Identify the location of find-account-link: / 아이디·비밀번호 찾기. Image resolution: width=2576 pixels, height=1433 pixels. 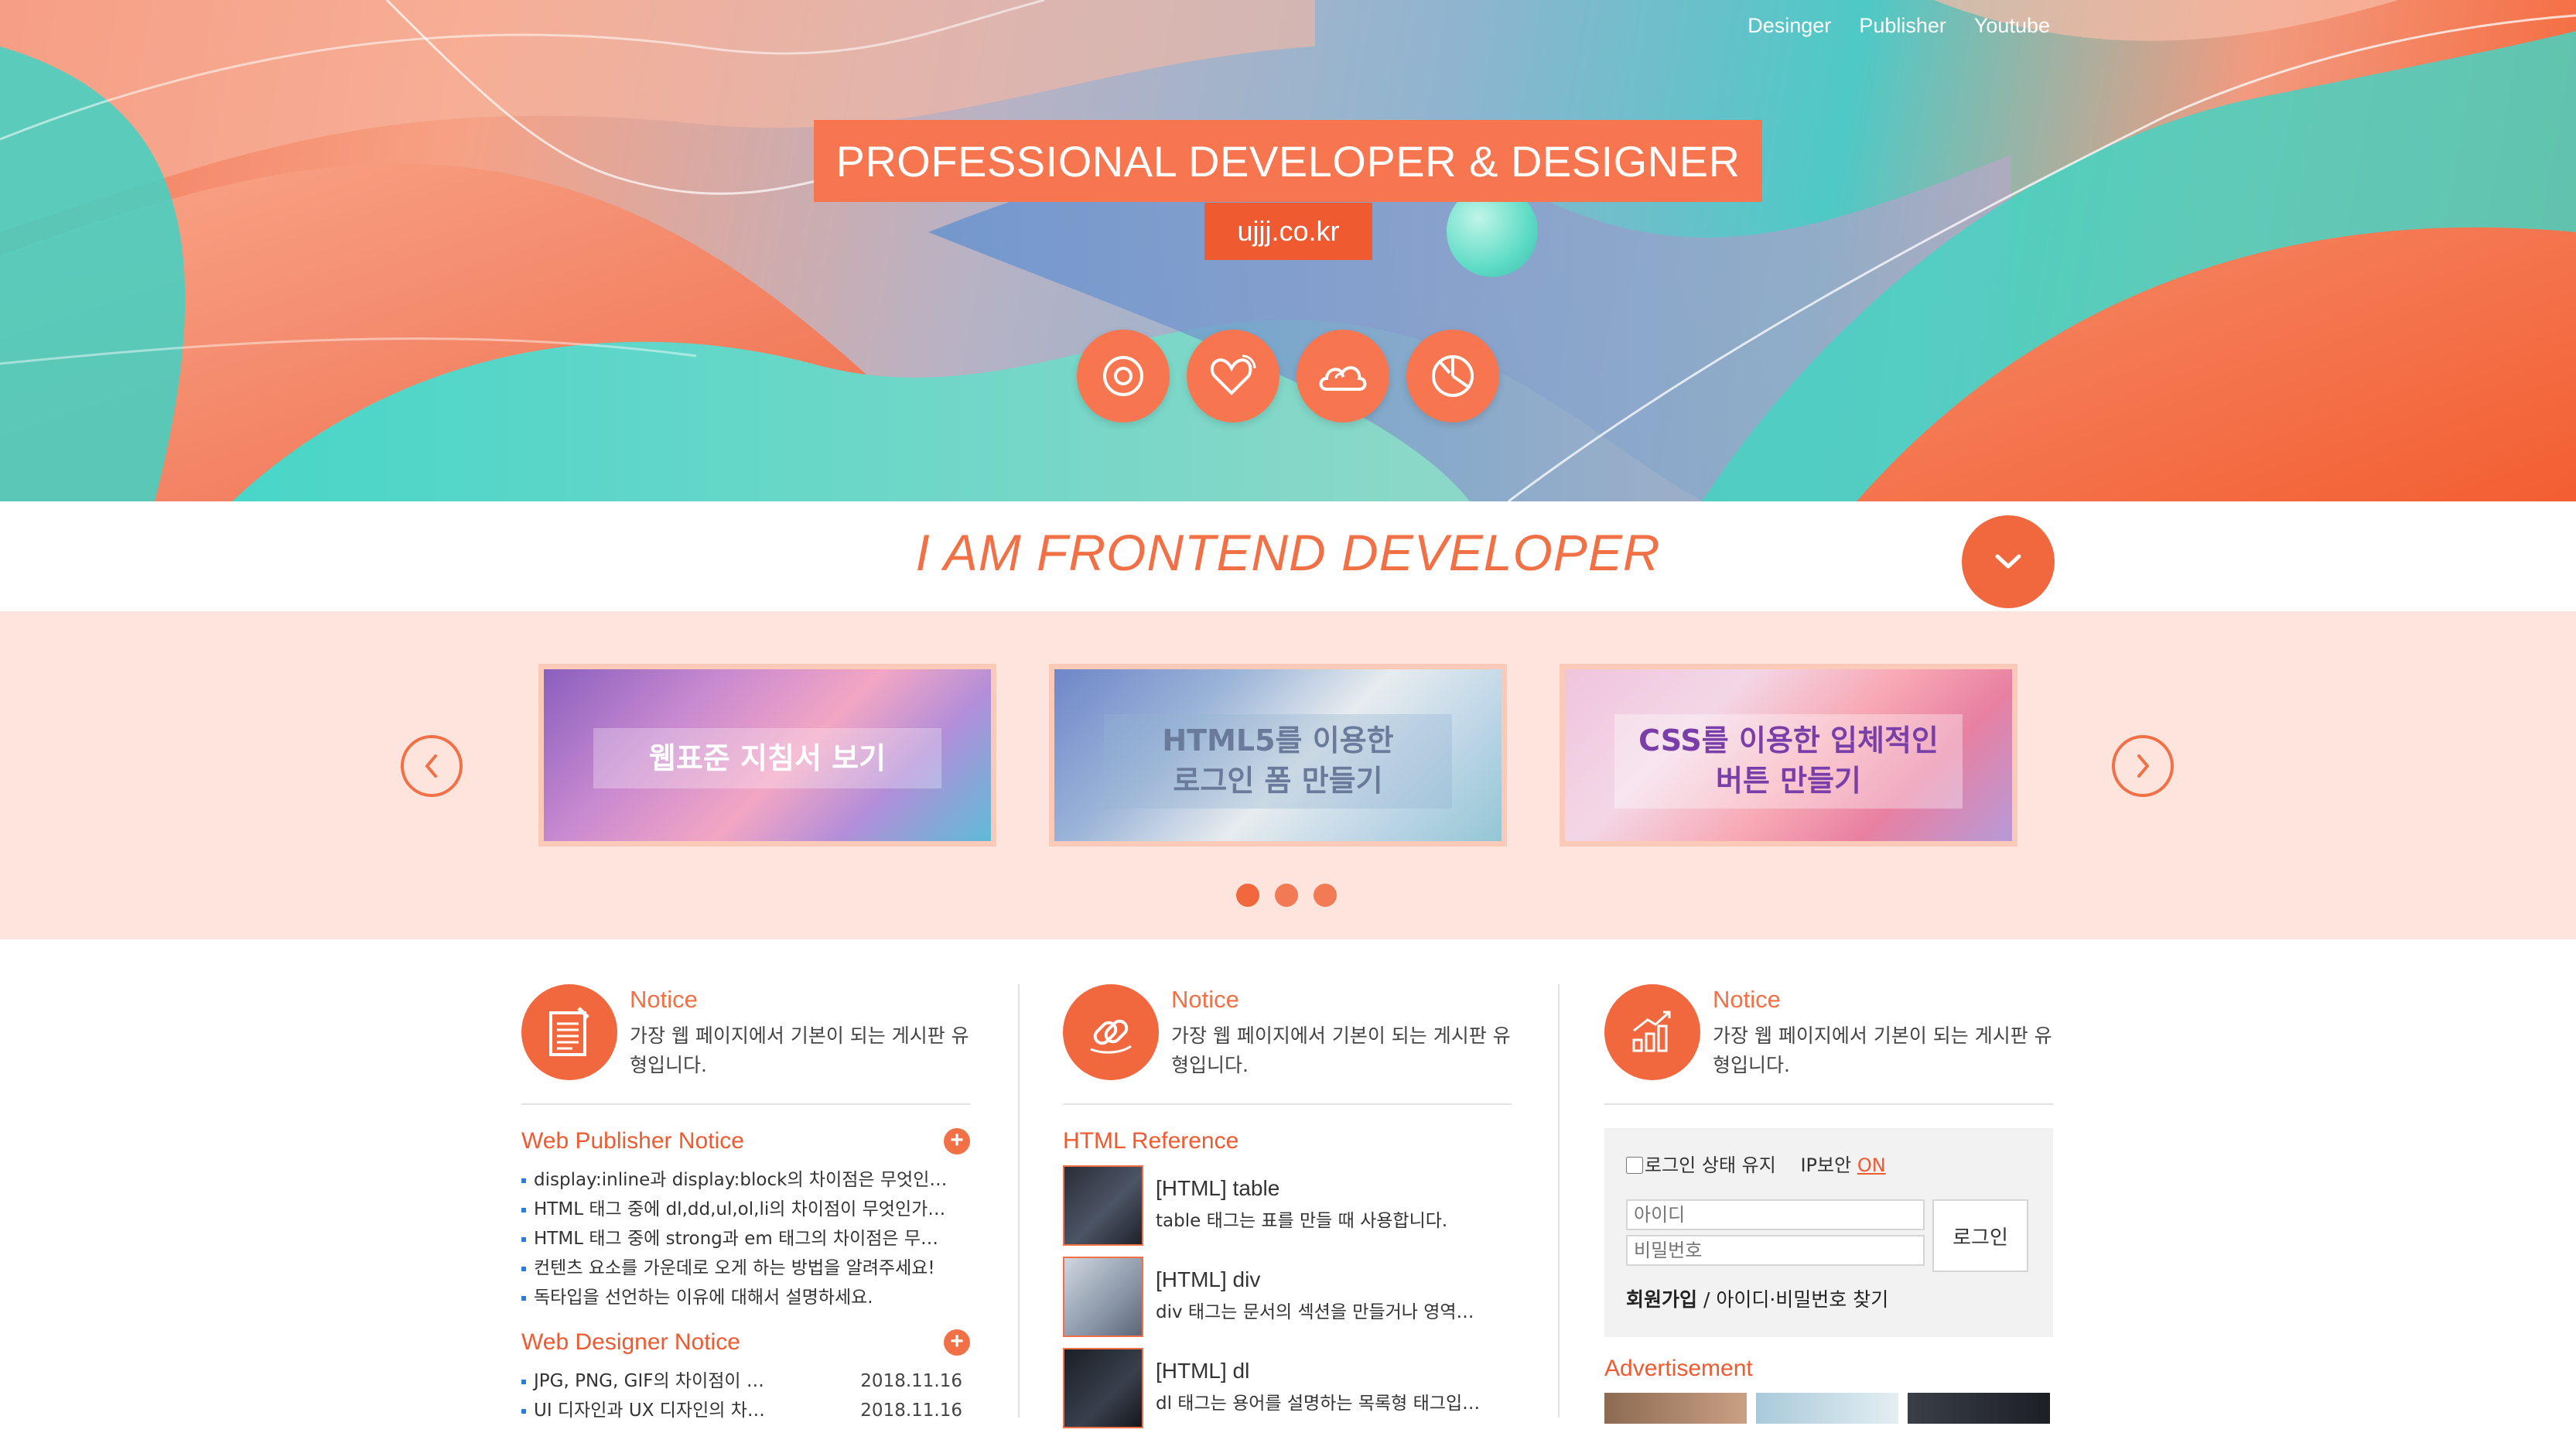
(1795, 1300).